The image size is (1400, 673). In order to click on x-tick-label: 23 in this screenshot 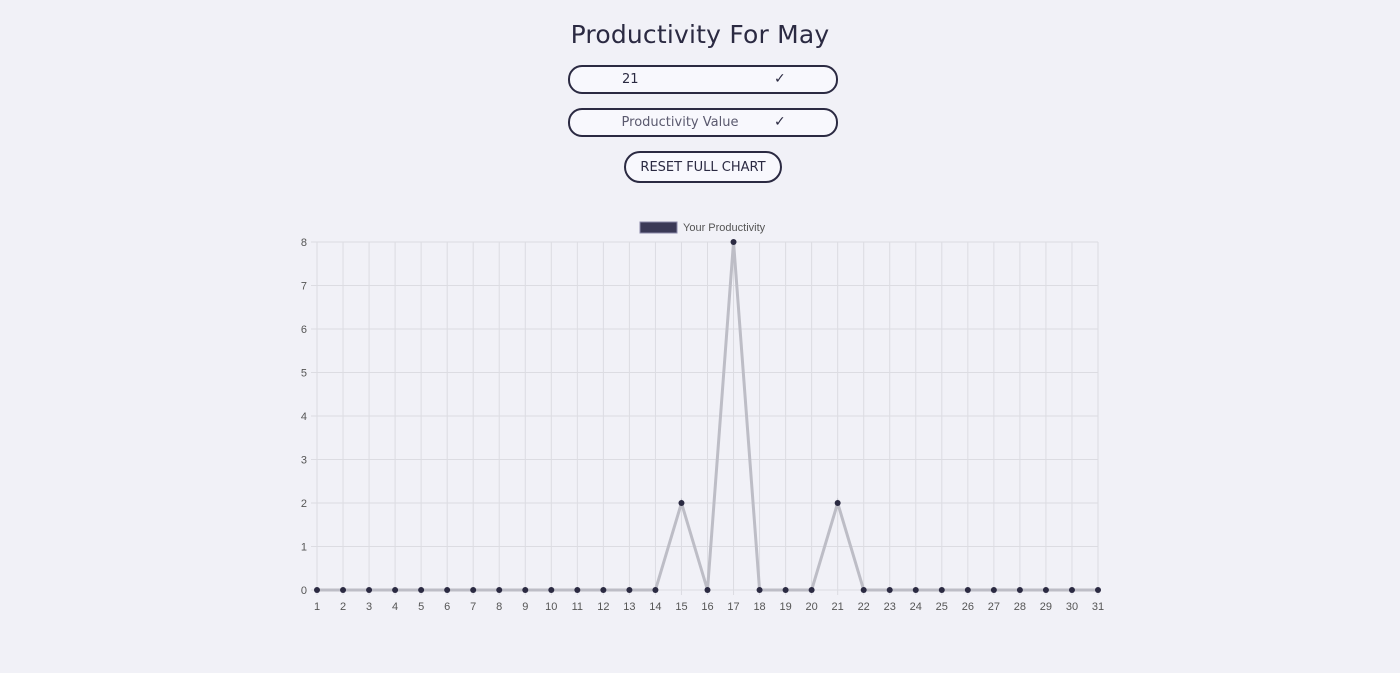, I will do `click(890, 607)`.